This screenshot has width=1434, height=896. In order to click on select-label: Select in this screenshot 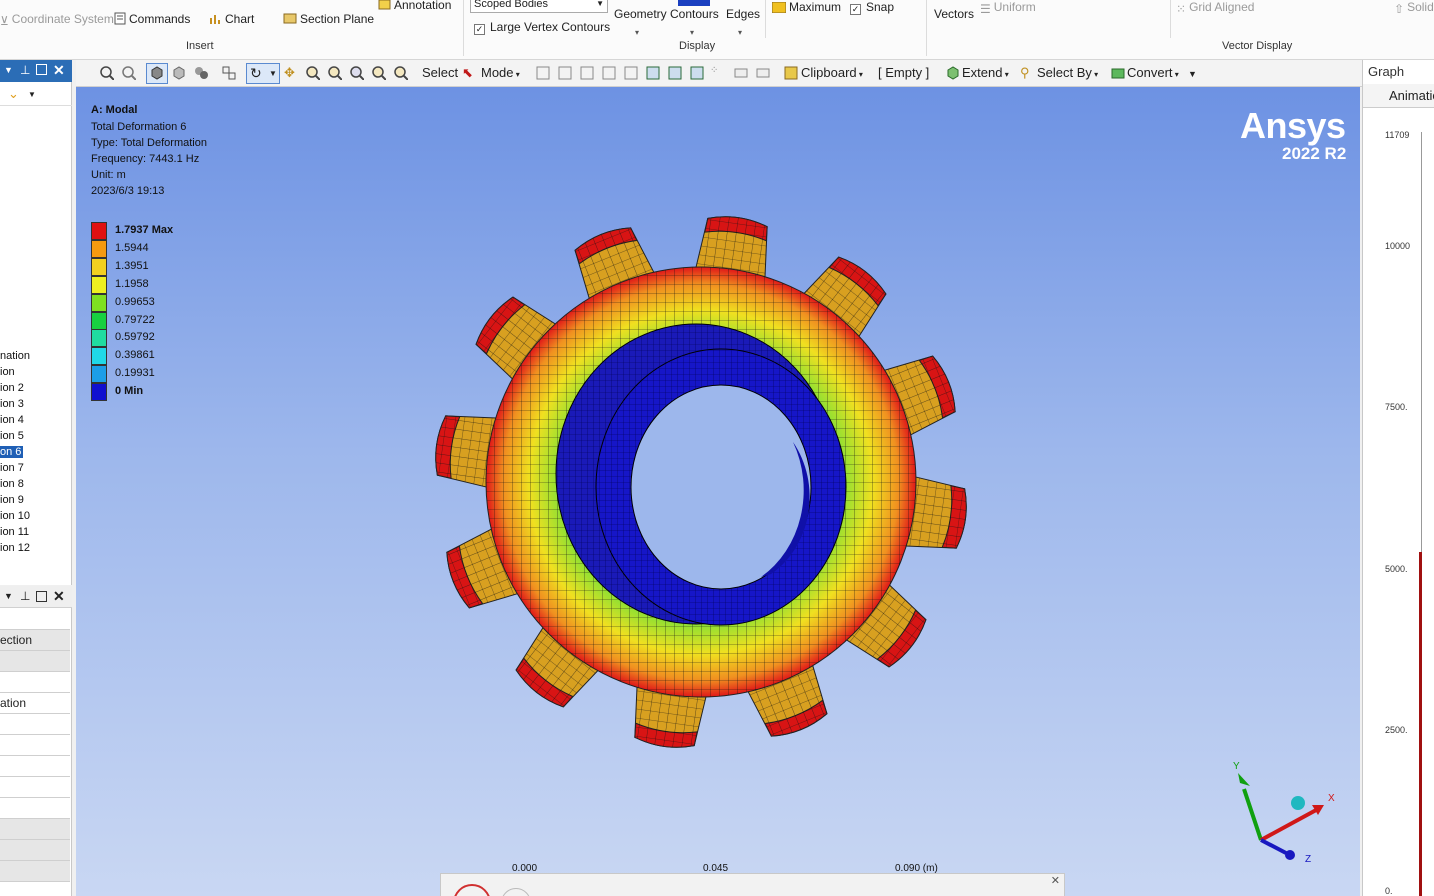, I will do `click(440, 72)`.